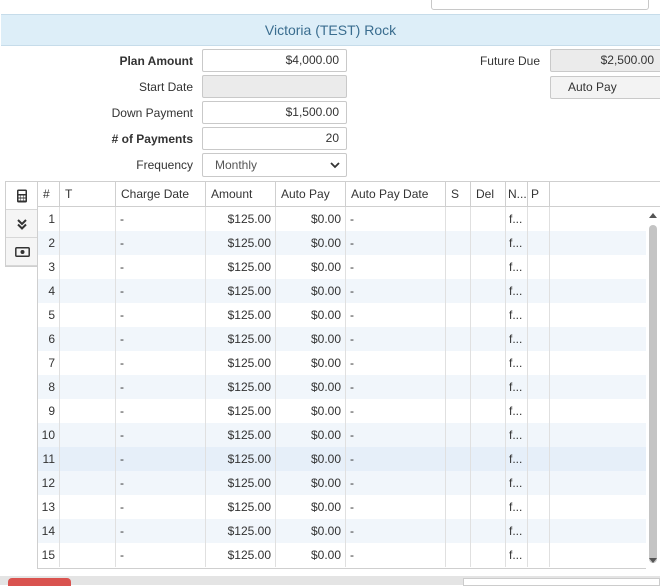 Image resolution: width=660 pixels, height=586 pixels. What do you see at coordinates (274, 165) in the screenshot?
I see `frequency-select: Monthly` at bounding box center [274, 165].